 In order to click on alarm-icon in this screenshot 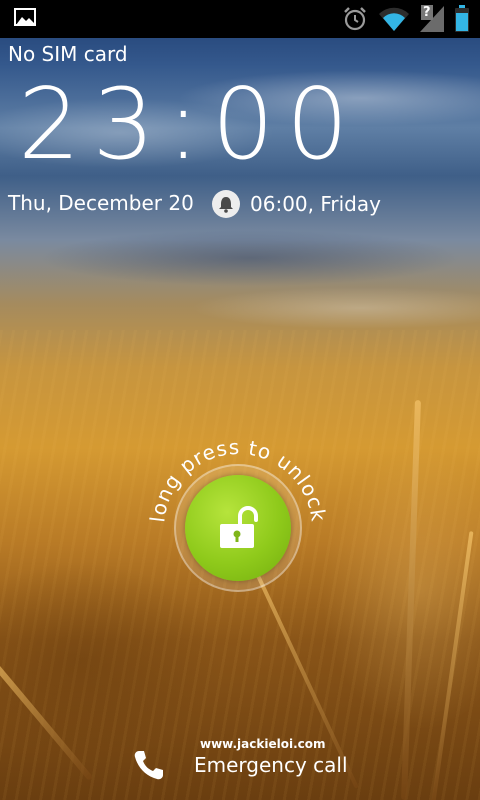, I will do `click(355, 19)`.